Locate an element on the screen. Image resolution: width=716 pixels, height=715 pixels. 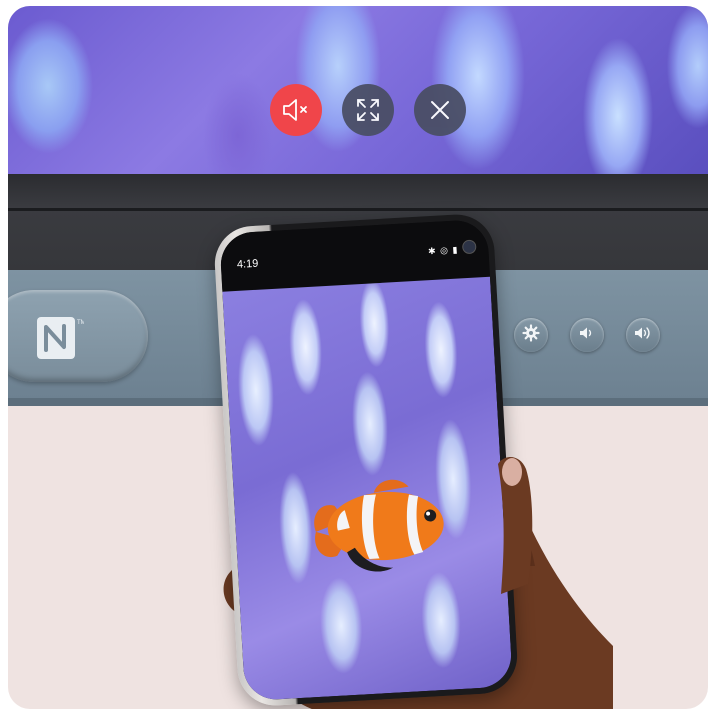
volume-down-icon is located at coordinates (587, 335).